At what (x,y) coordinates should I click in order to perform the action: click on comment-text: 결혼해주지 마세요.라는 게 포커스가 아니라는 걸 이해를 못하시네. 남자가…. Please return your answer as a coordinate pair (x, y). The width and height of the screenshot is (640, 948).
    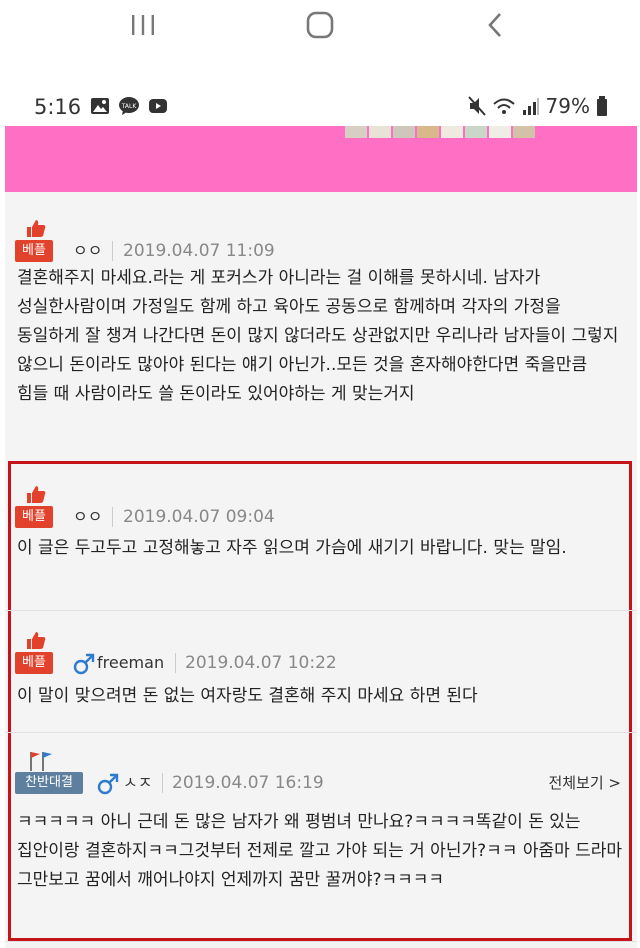
    Looking at the image, I should click on (318, 336).